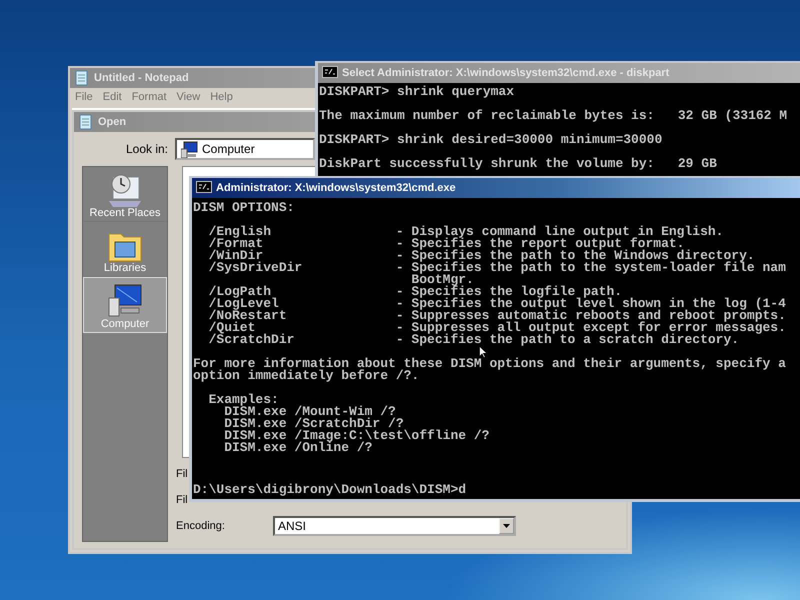 This screenshot has width=800, height=600. I want to click on console-line: For more information about these DISM options and their arguments, specify a, so click(489, 364).